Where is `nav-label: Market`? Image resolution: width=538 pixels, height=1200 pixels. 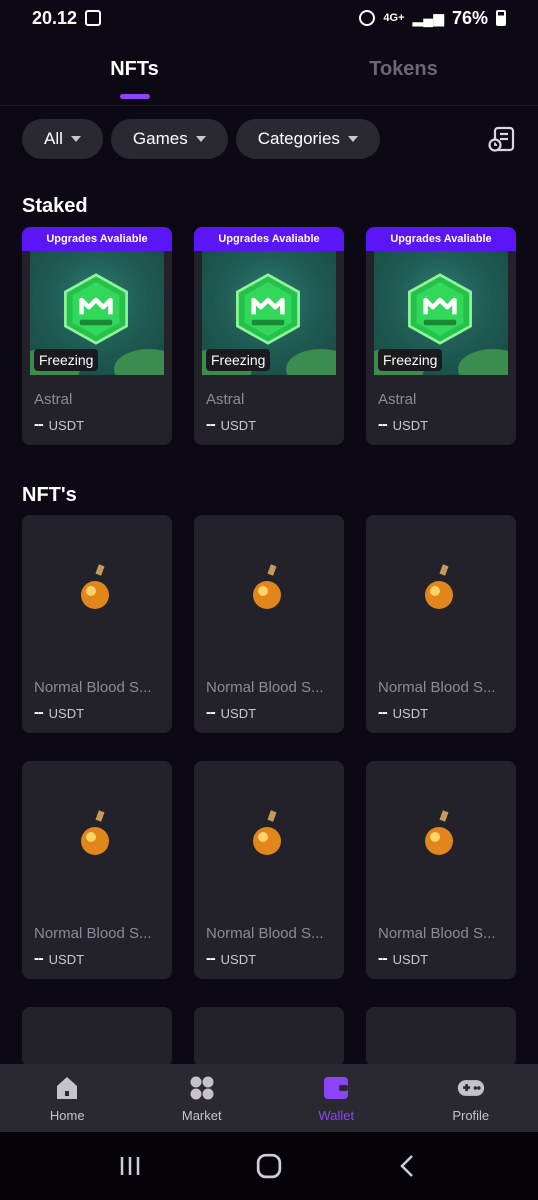
nav-label: Market is located at coordinates (201, 1115).